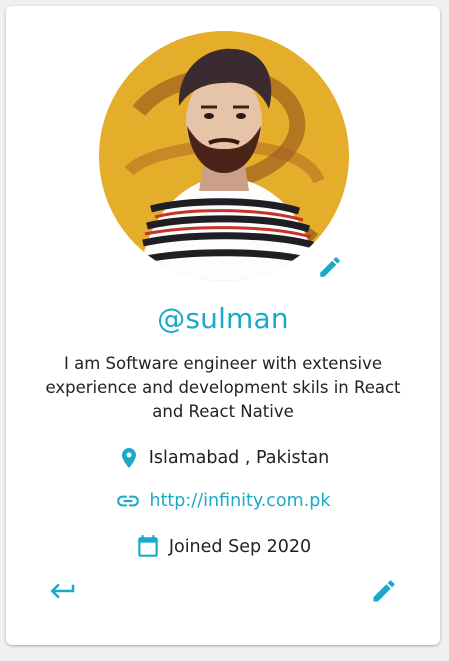 This screenshot has width=449, height=661. I want to click on location-row: Islamabad , Pakistan, so click(223, 458).